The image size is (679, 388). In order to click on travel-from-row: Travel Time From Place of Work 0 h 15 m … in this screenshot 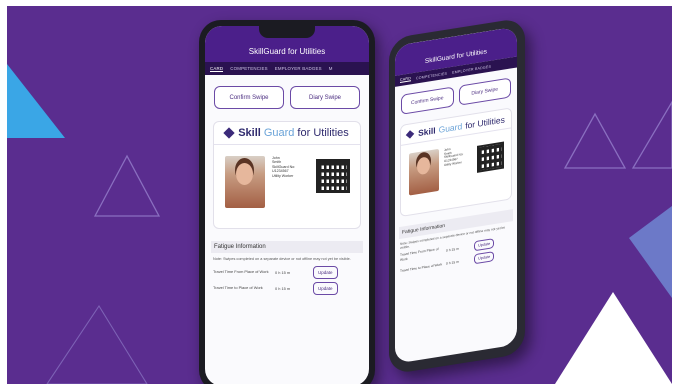, I will do `click(287, 272)`.